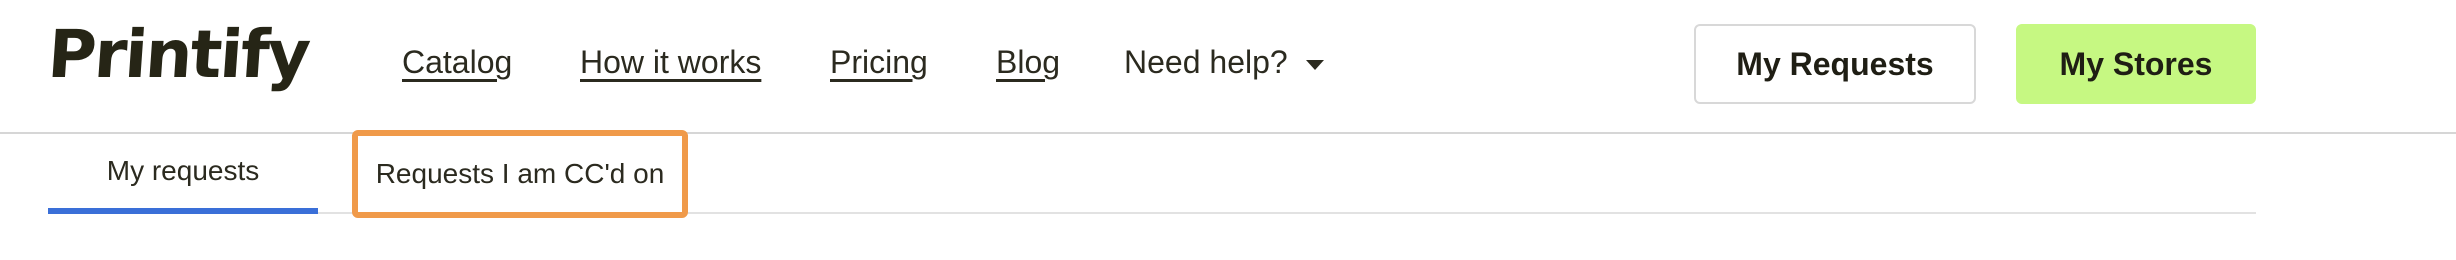 The width and height of the screenshot is (2456, 260). I want to click on tab-requests-cc: Requests I am CC'd on, so click(520, 174).